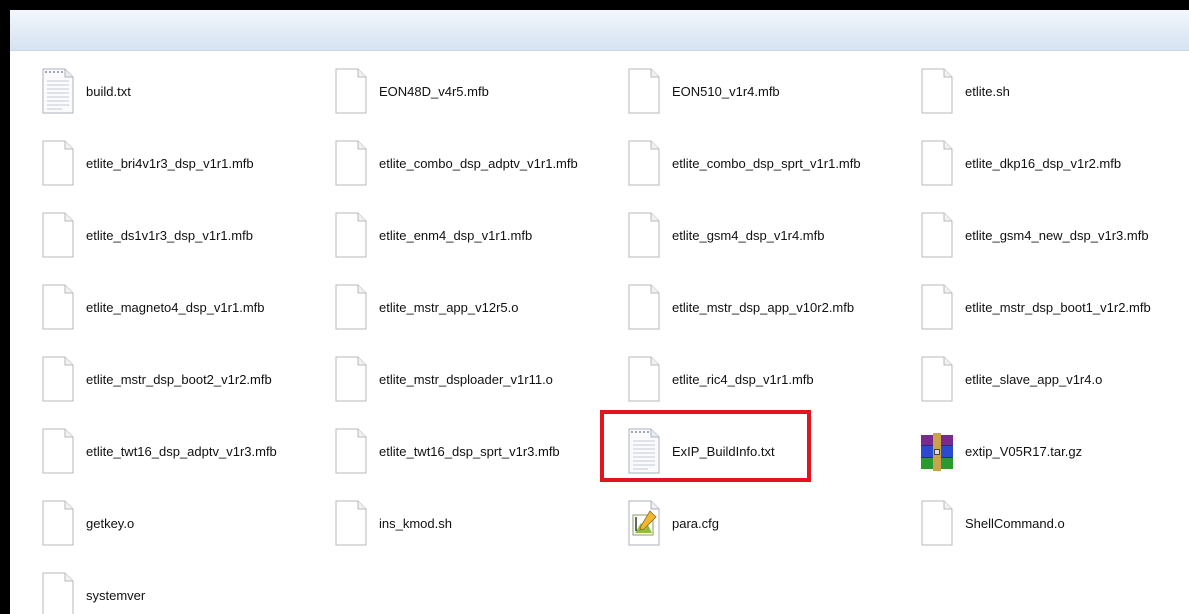 This screenshot has height=614, width=1189. What do you see at coordinates (937, 451) in the screenshot?
I see `winrar-archive-icon` at bounding box center [937, 451].